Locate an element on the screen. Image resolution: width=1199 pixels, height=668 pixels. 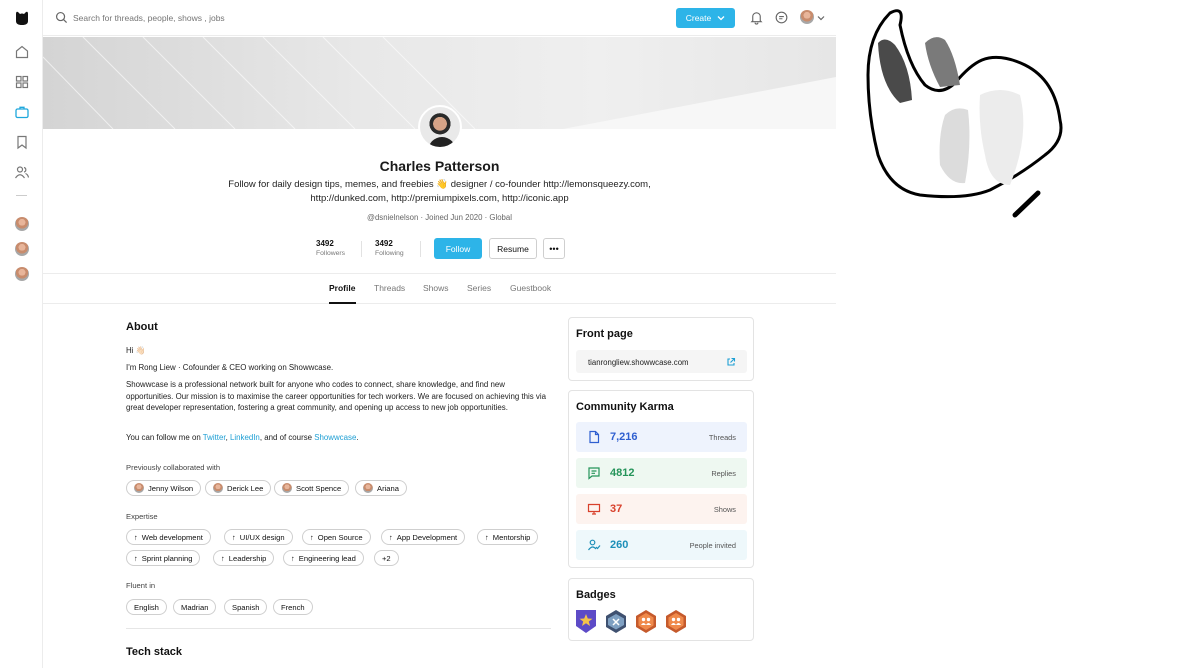
resume-button: Resume is located at coordinates (513, 248).